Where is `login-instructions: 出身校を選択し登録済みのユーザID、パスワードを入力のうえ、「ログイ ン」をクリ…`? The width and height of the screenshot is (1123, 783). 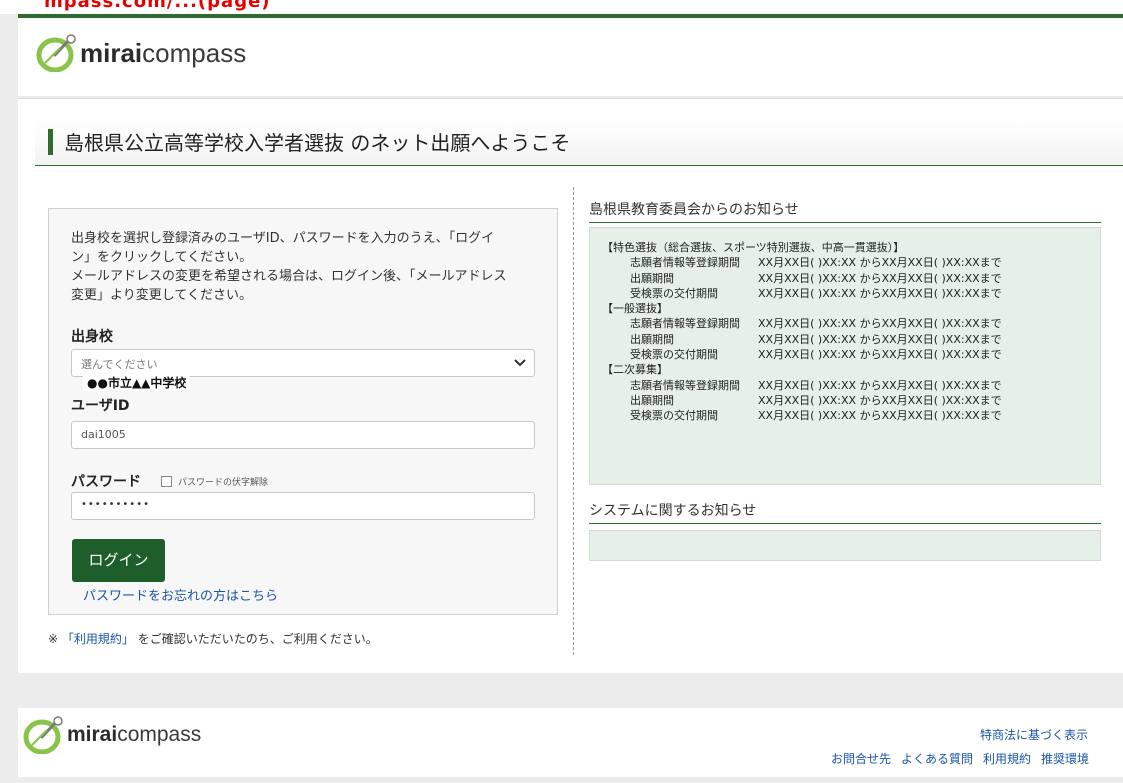 login-instructions: 出身校を選択し登録済みのユーザID、パスワードを入力のうえ、「ログイ ン」をクリ… is located at coordinates (306, 267).